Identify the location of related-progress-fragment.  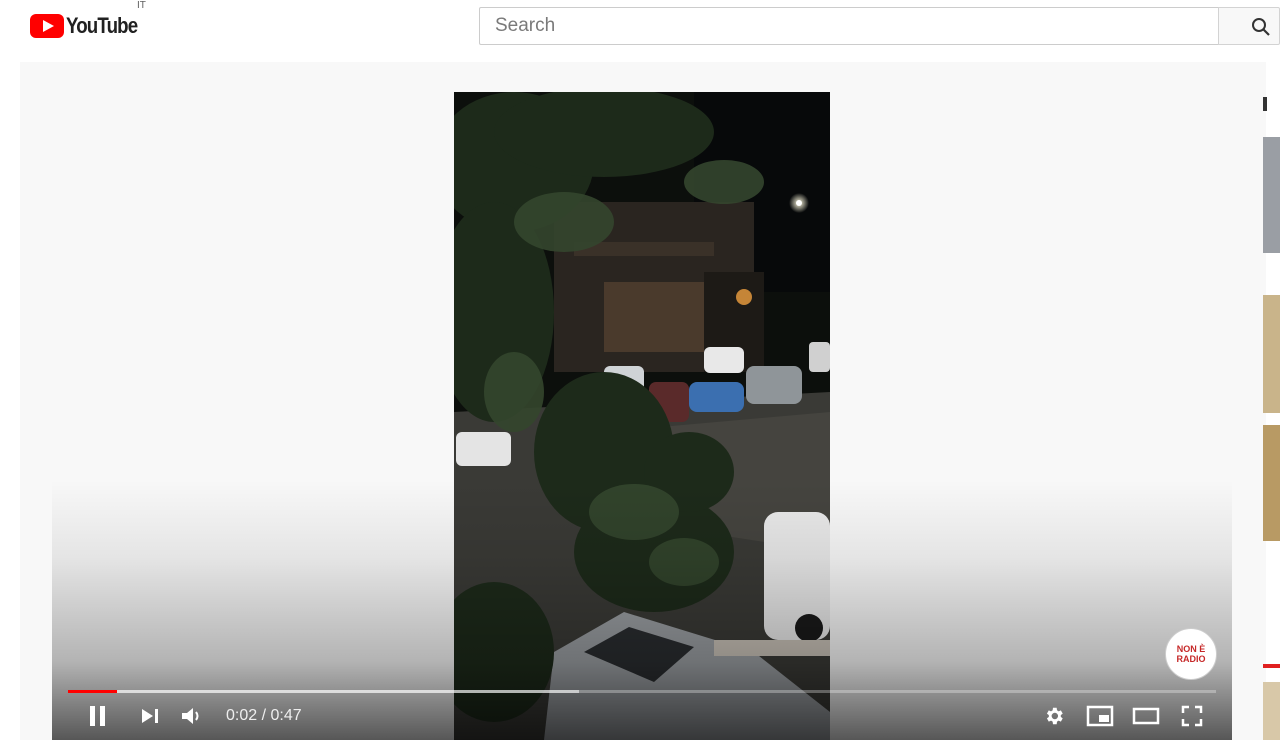
(1271, 666).